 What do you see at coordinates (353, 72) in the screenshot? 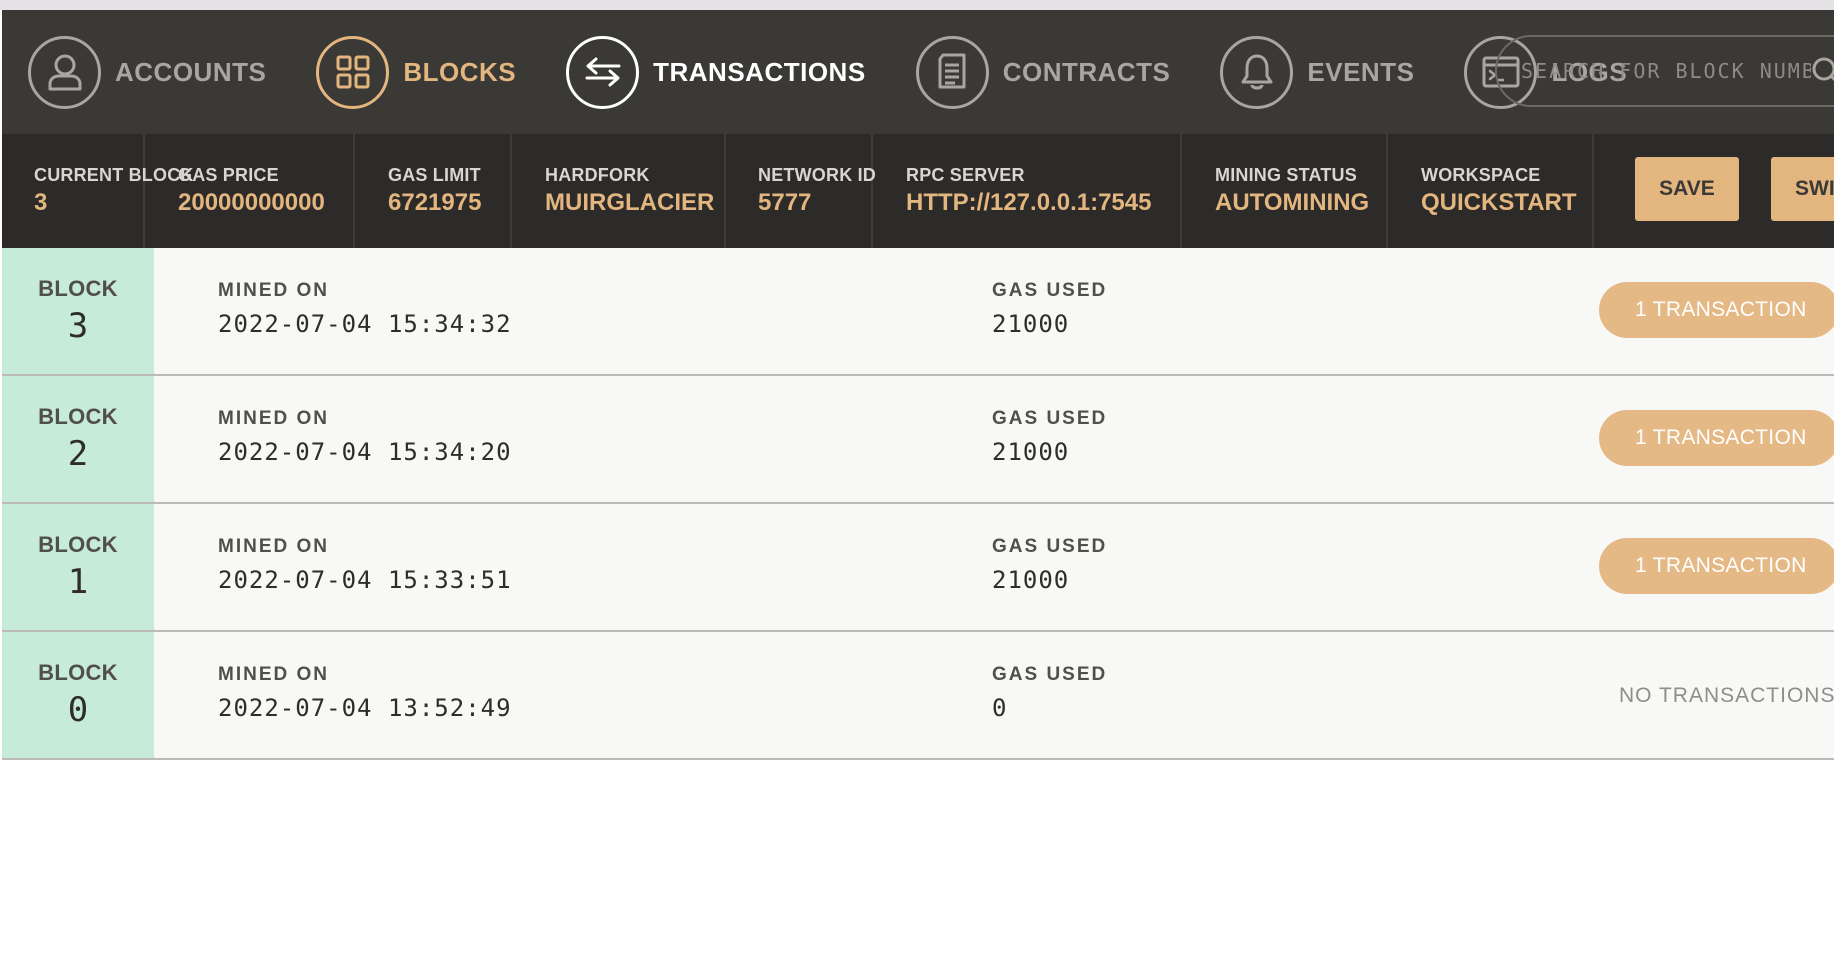
I see `grid-icon` at bounding box center [353, 72].